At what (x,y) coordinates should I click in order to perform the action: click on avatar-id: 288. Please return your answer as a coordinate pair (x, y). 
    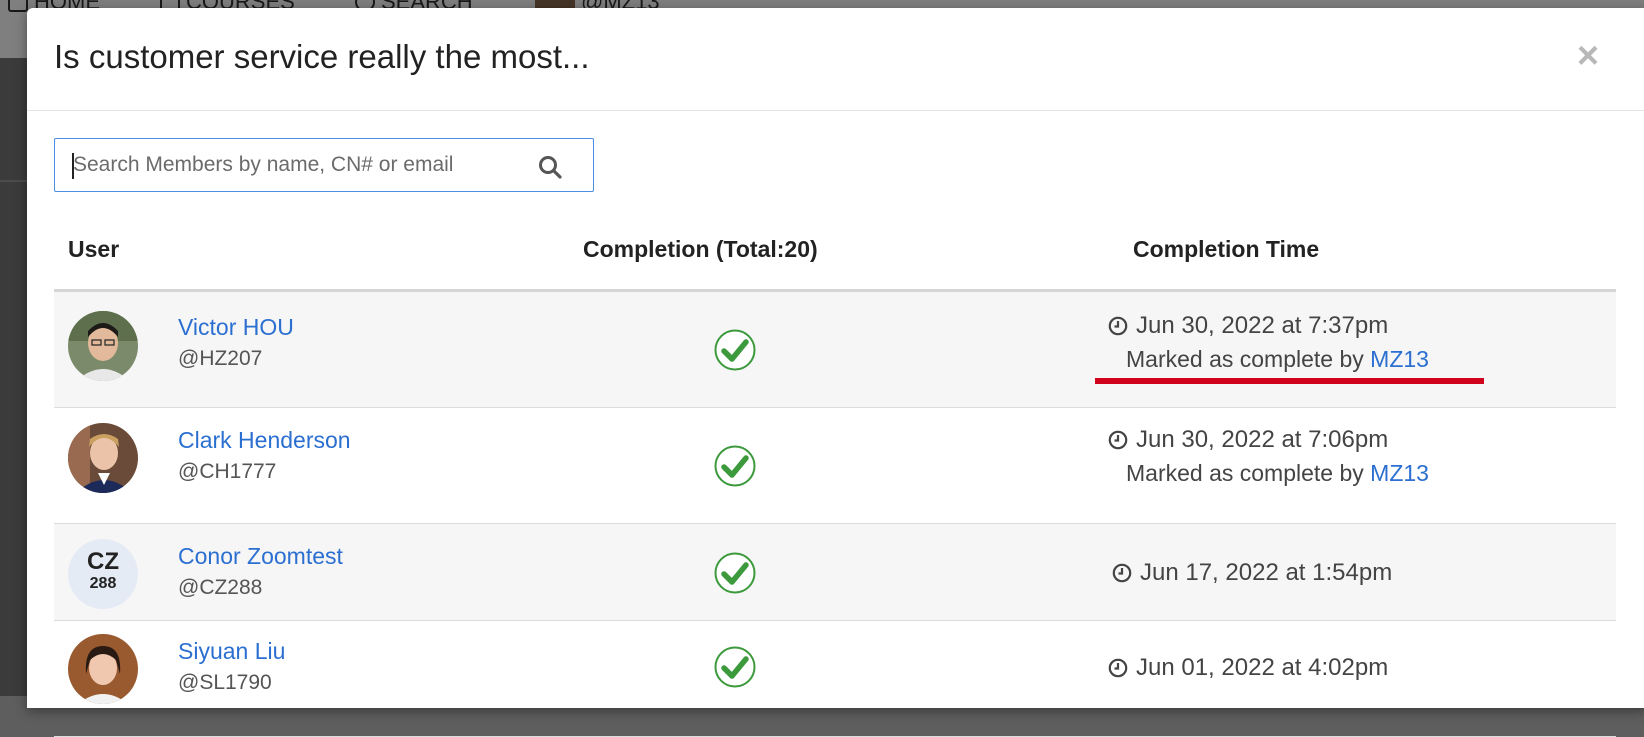
    Looking at the image, I should click on (103, 583).